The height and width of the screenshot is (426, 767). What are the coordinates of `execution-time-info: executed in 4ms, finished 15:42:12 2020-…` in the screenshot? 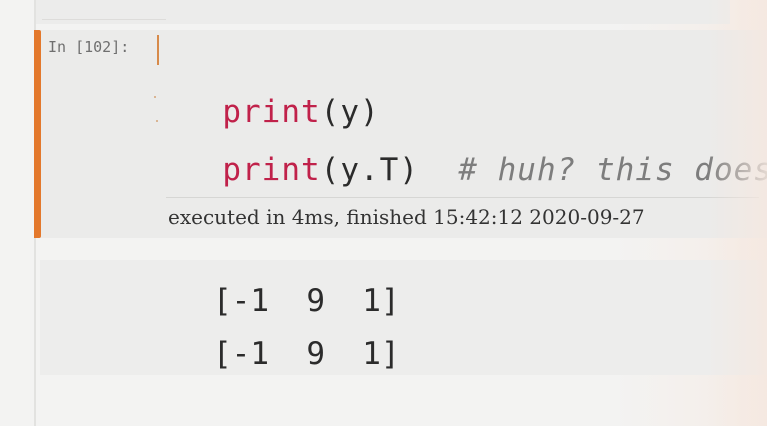 It's located at (406, 217).